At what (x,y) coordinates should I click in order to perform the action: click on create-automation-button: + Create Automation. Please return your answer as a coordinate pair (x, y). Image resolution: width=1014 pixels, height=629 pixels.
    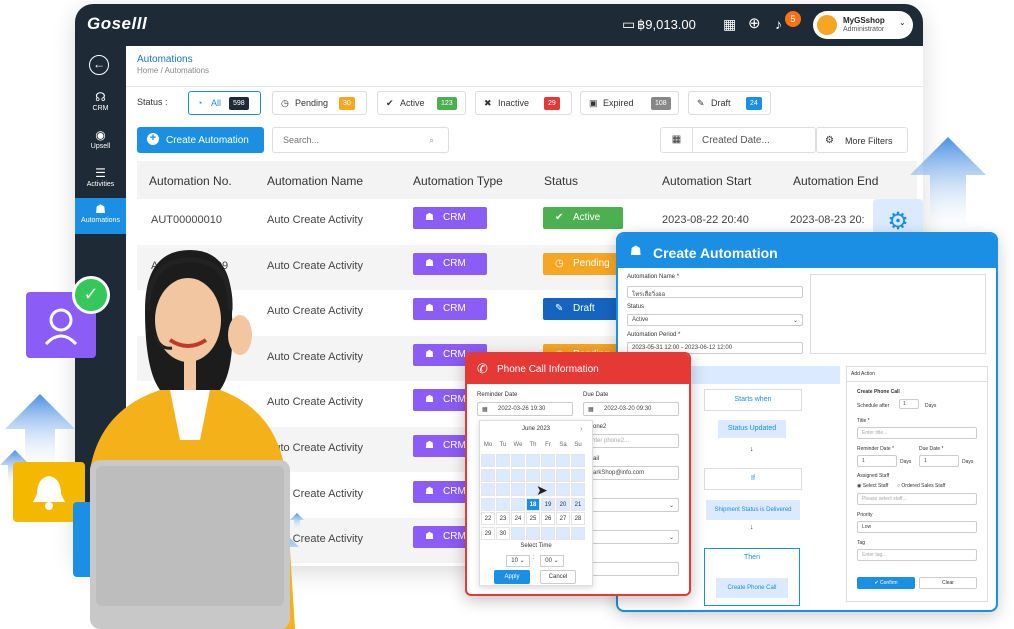
    Looking at the image, I should click on (200, 140).